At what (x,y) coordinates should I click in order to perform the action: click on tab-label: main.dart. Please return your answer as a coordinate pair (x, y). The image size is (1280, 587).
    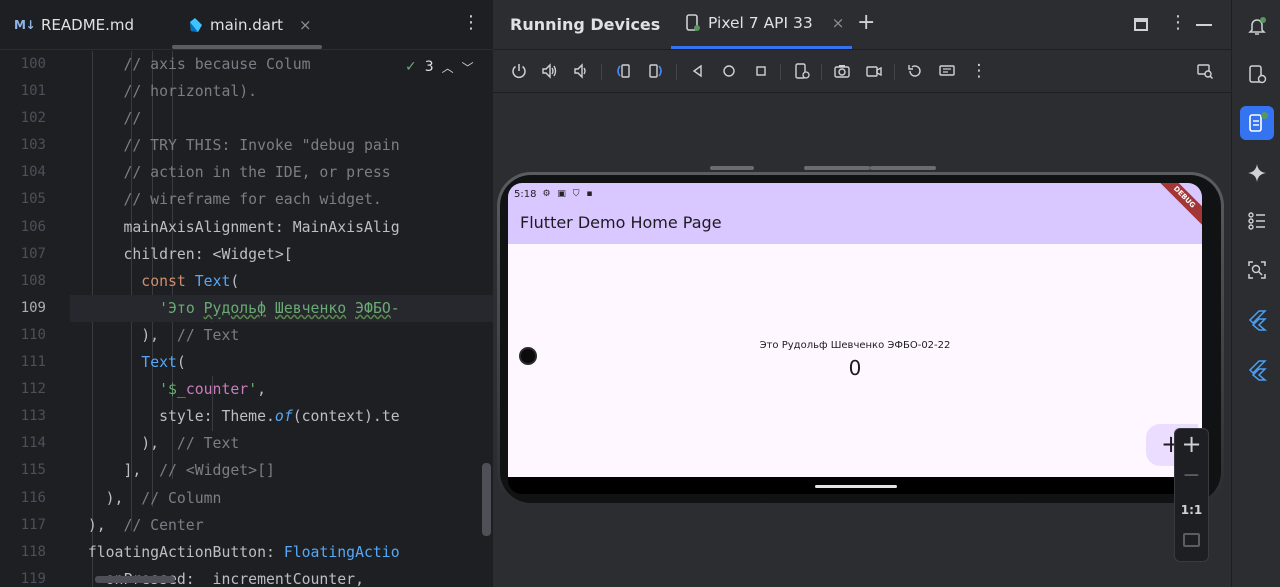
    Looking at the image, I should click on (247, 25).